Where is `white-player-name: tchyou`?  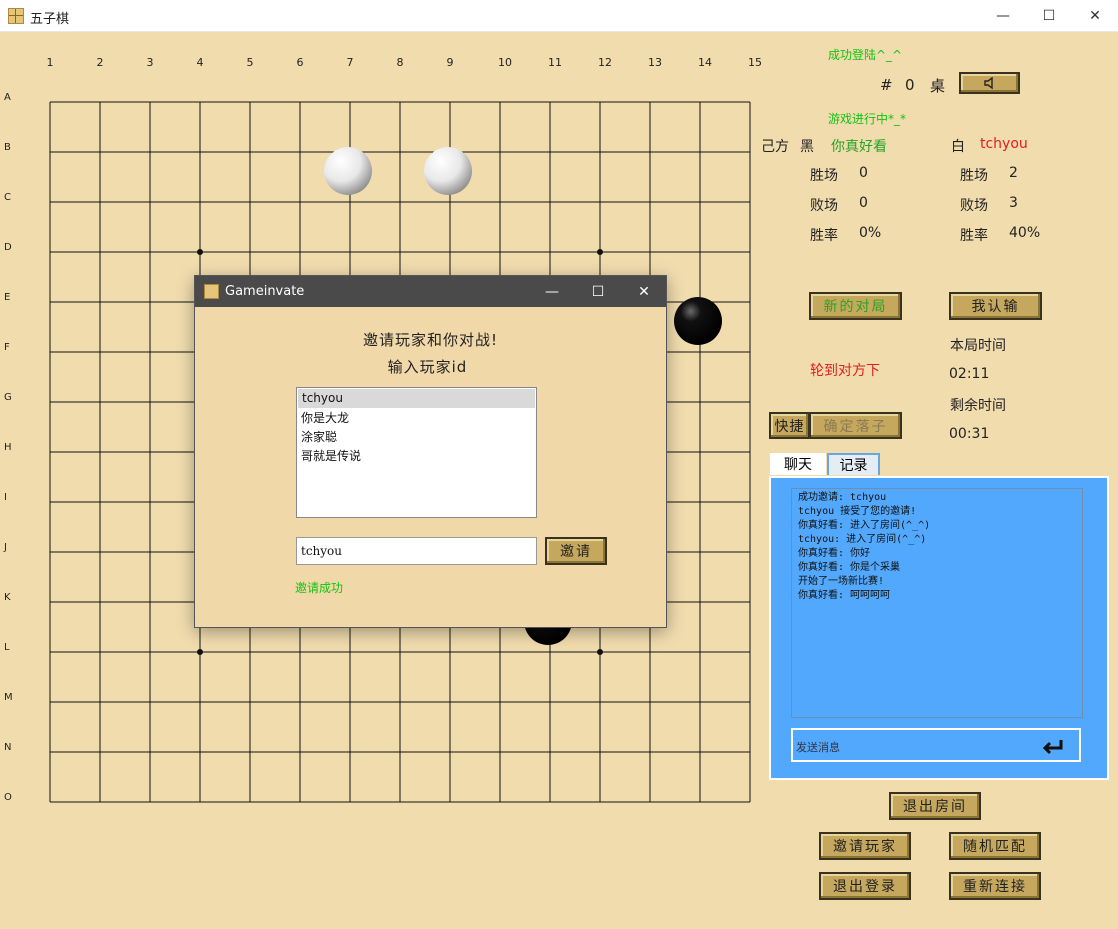
white-player-name: tchyou is located at coordinates (1004, 144).